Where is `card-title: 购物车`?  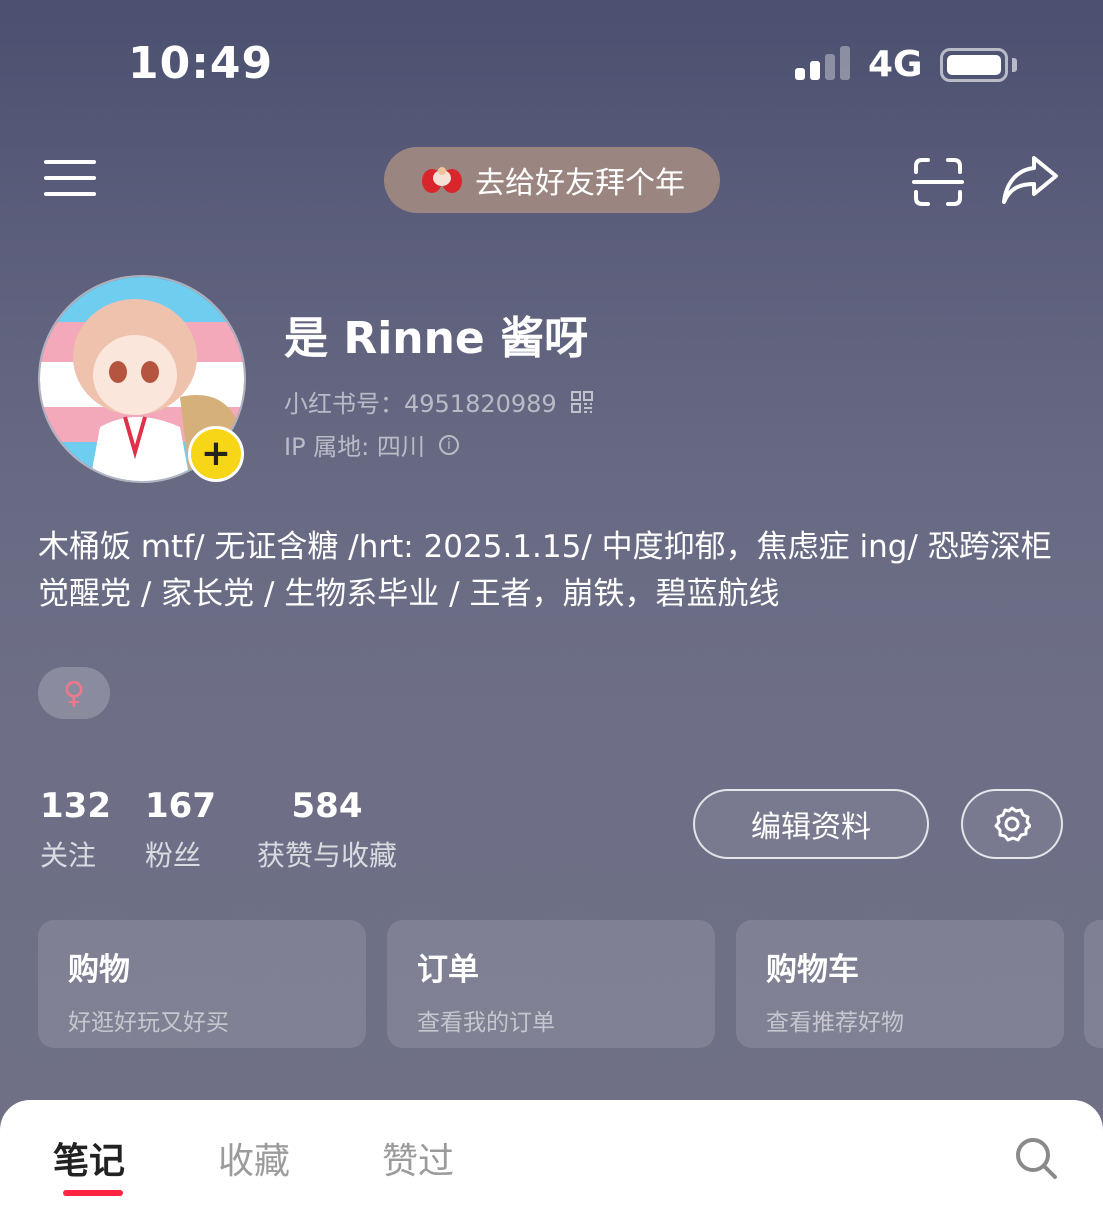
card-title: 购物车 is located at coordinates (812, 970).